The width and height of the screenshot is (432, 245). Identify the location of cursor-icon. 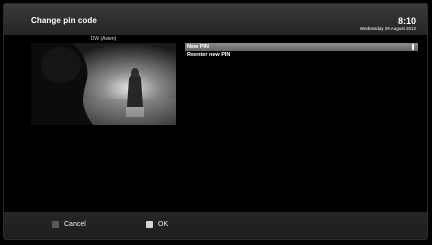
(413, 47).